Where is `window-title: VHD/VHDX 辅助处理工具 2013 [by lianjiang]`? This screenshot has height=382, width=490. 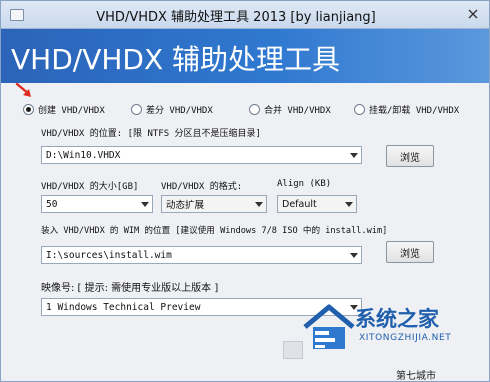
window-title: VHD/VHDX 辅助处理工具 2013 [by lianjiang] is located at coordinates (236, 17).